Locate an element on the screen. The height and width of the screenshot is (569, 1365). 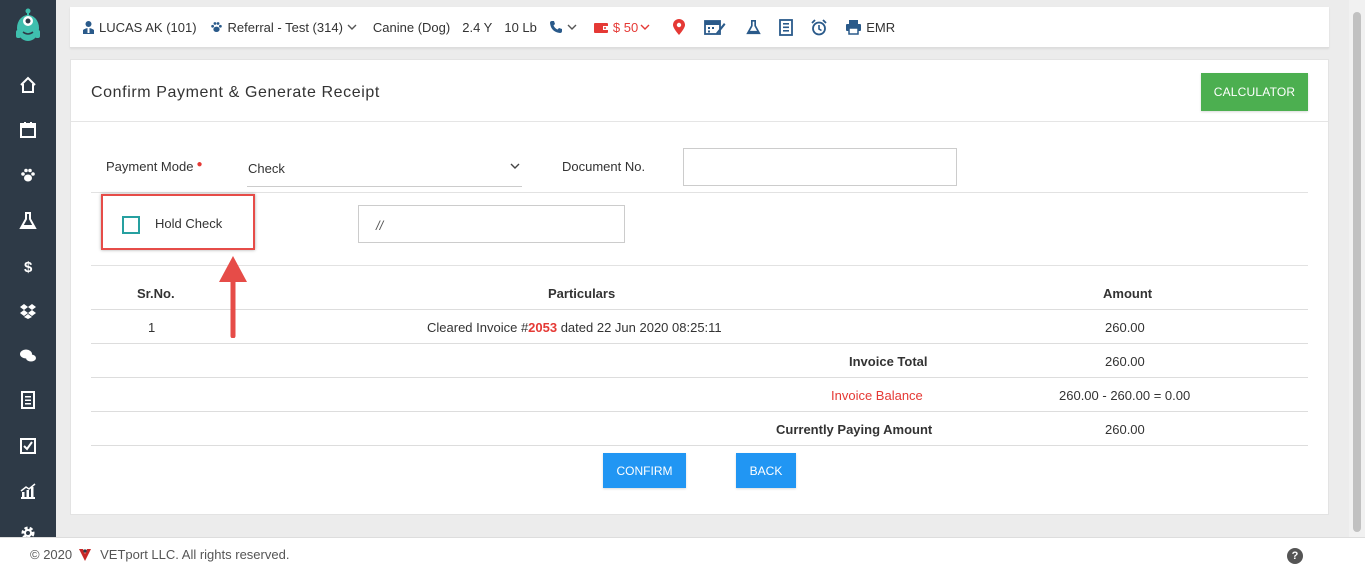
hold-check-checkbox is located at coordinates (131, 225).